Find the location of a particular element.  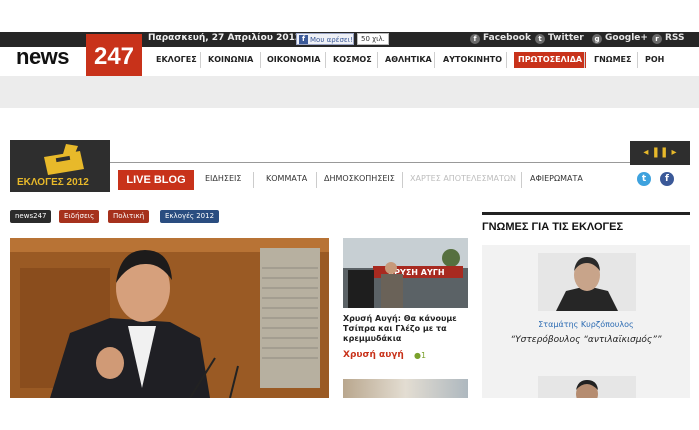

author-photo is located at coordinates (587, 282).